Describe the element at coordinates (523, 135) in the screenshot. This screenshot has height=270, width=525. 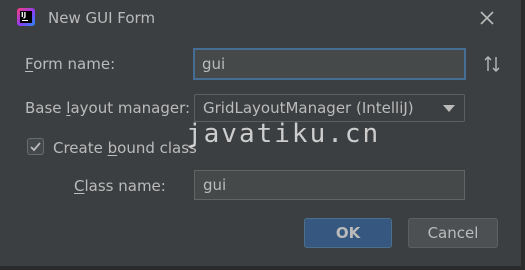
I see `window-edge` at that location.